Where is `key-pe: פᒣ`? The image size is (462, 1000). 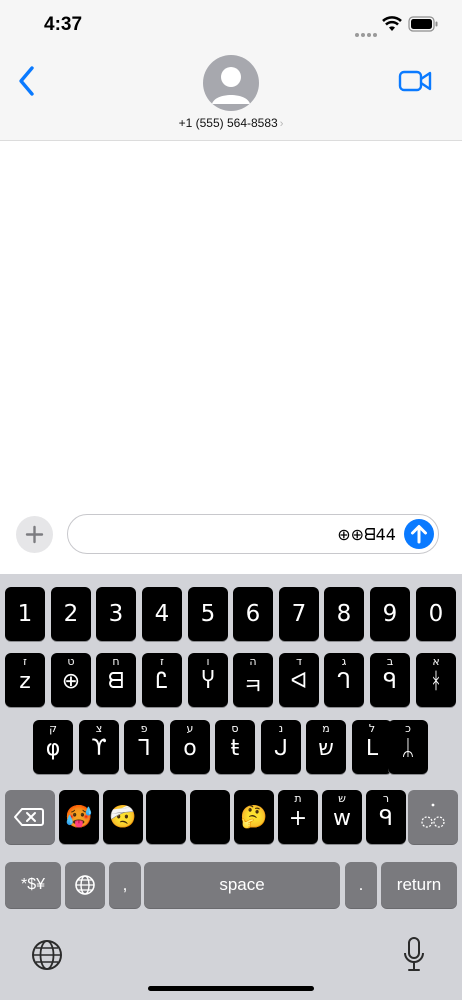
key-pe: פᒣ is located at coordinates (144, 747).